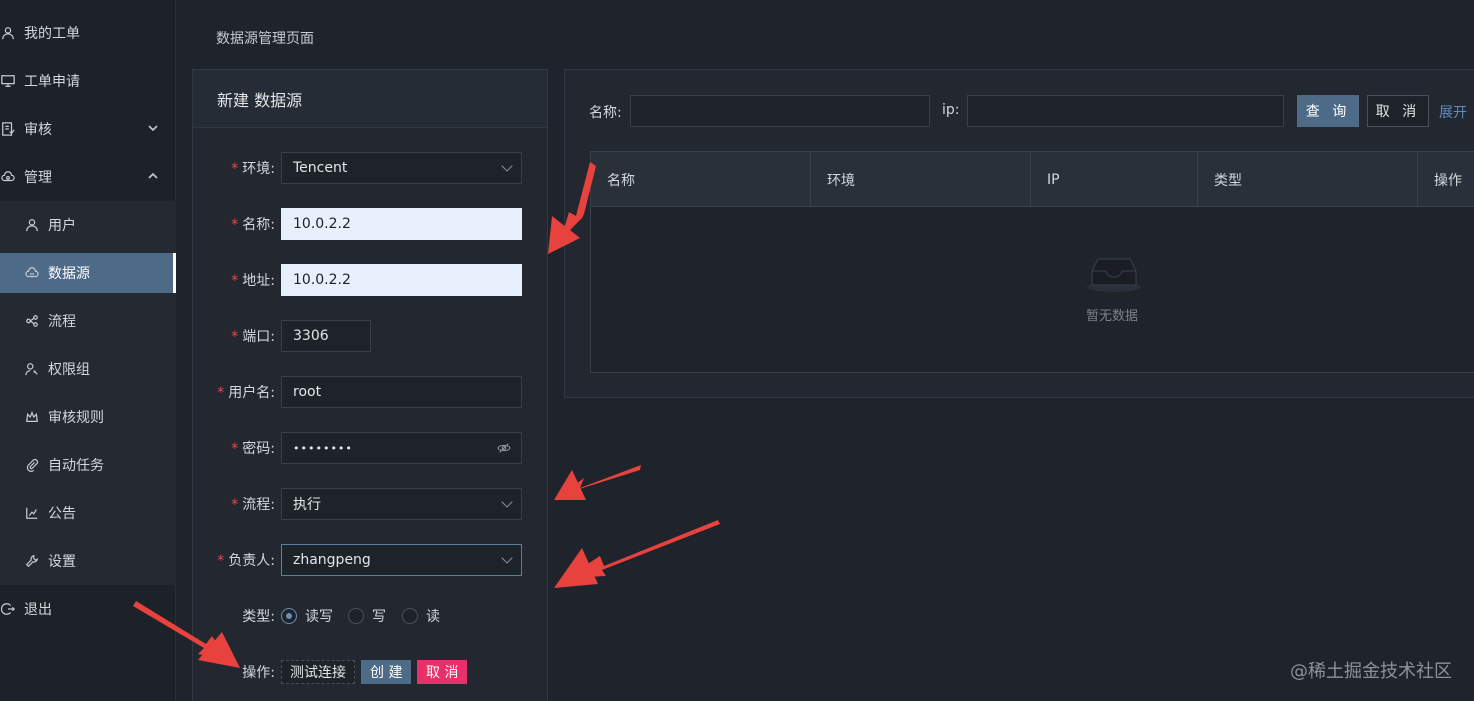 The height and width of the screenshot is (701, 1474). What do you see at coordinates (76, 418) in the screenshot?
I see `sidebar-item-label: 审核规则` at bounding box center [76, 418].